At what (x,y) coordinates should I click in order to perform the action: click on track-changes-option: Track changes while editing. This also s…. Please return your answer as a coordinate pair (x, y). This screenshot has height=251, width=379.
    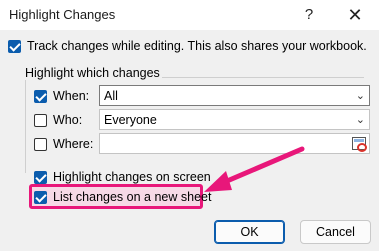
    Looking at the image, I should click on (187, 46).